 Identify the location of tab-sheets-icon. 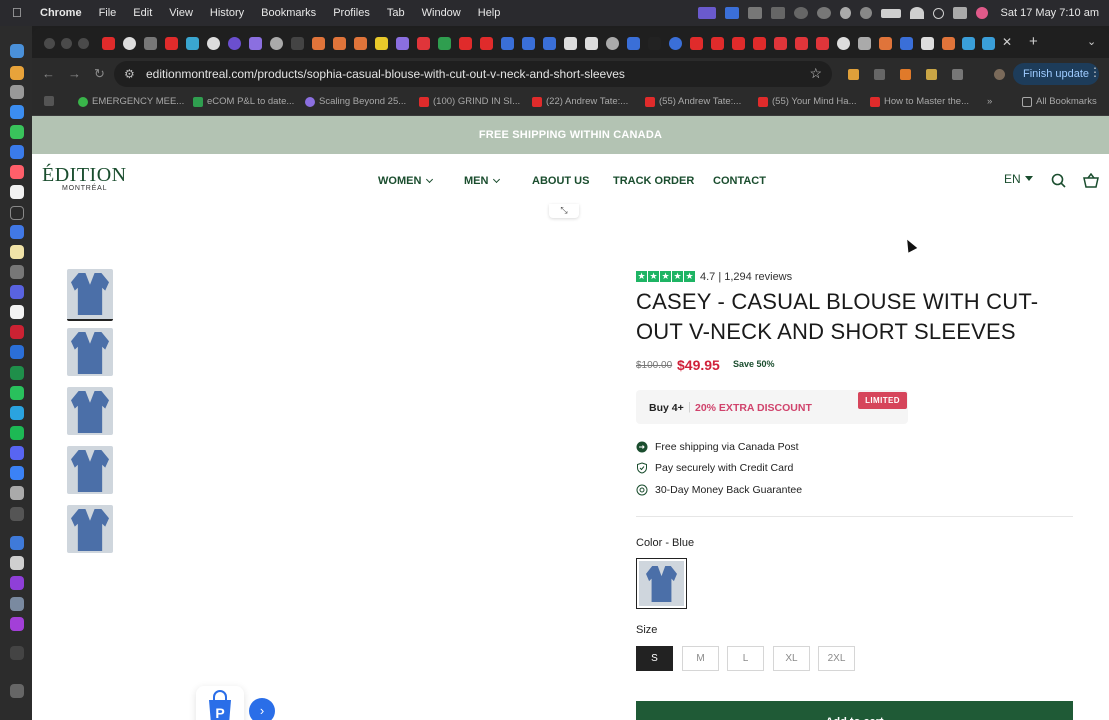
(444, 43).